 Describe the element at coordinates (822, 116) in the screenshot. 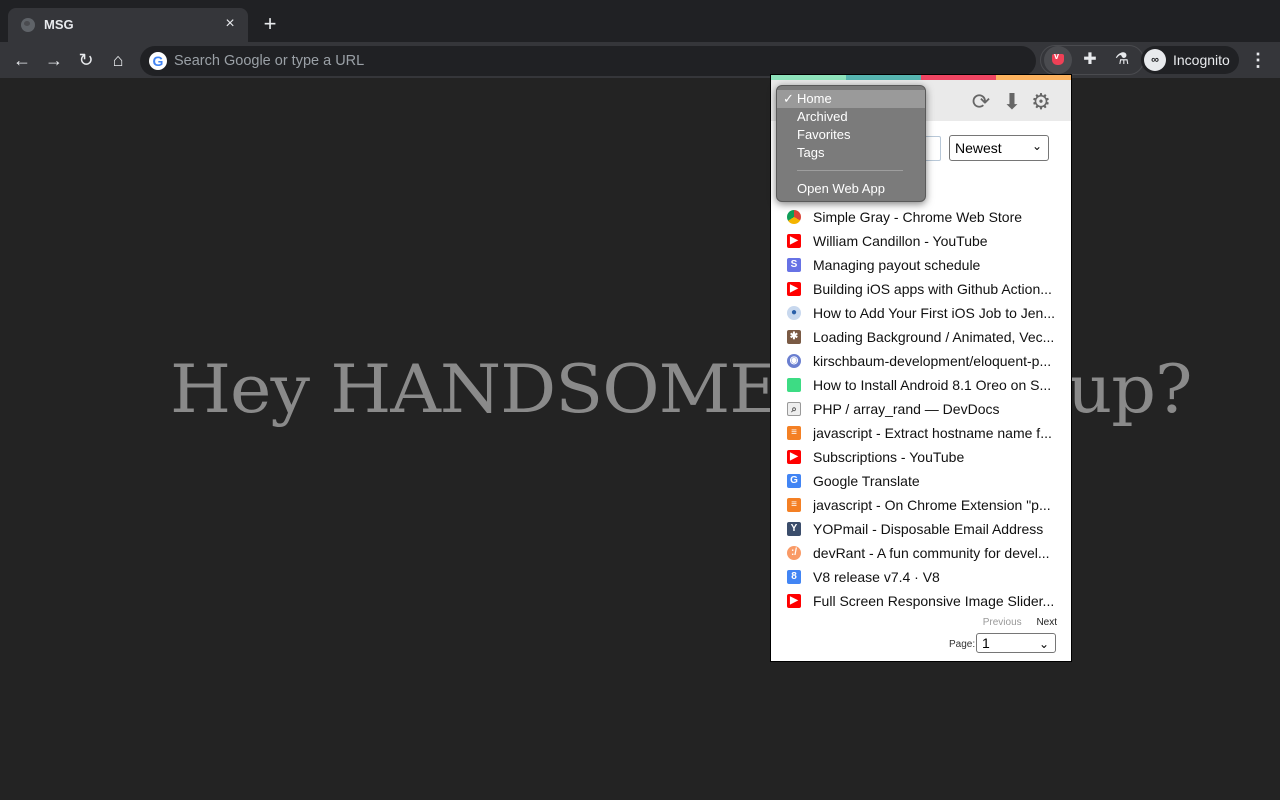

I see `menu-item-label: Archived` at that location.